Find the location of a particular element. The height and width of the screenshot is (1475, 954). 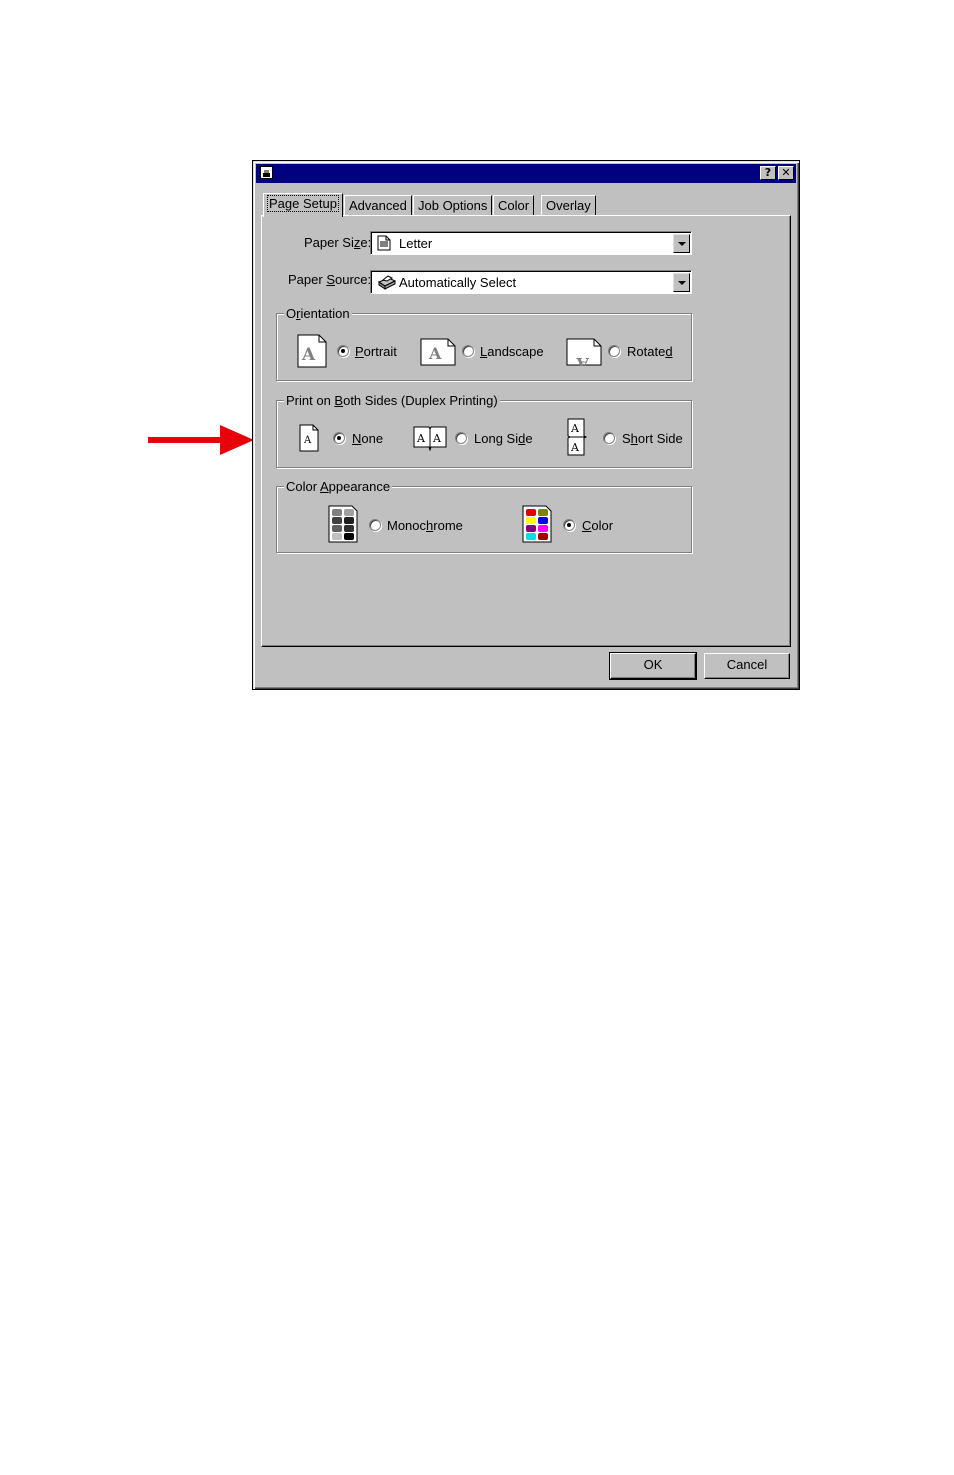

simplex-page-icon: A is located at coordinates (309, 438).